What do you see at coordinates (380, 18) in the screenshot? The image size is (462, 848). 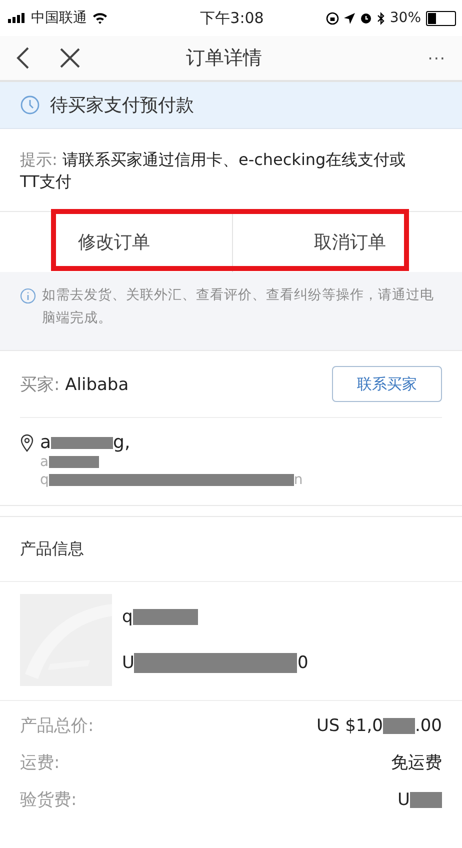 I see `bluetooth-icon` at bounding box center [380, 18].